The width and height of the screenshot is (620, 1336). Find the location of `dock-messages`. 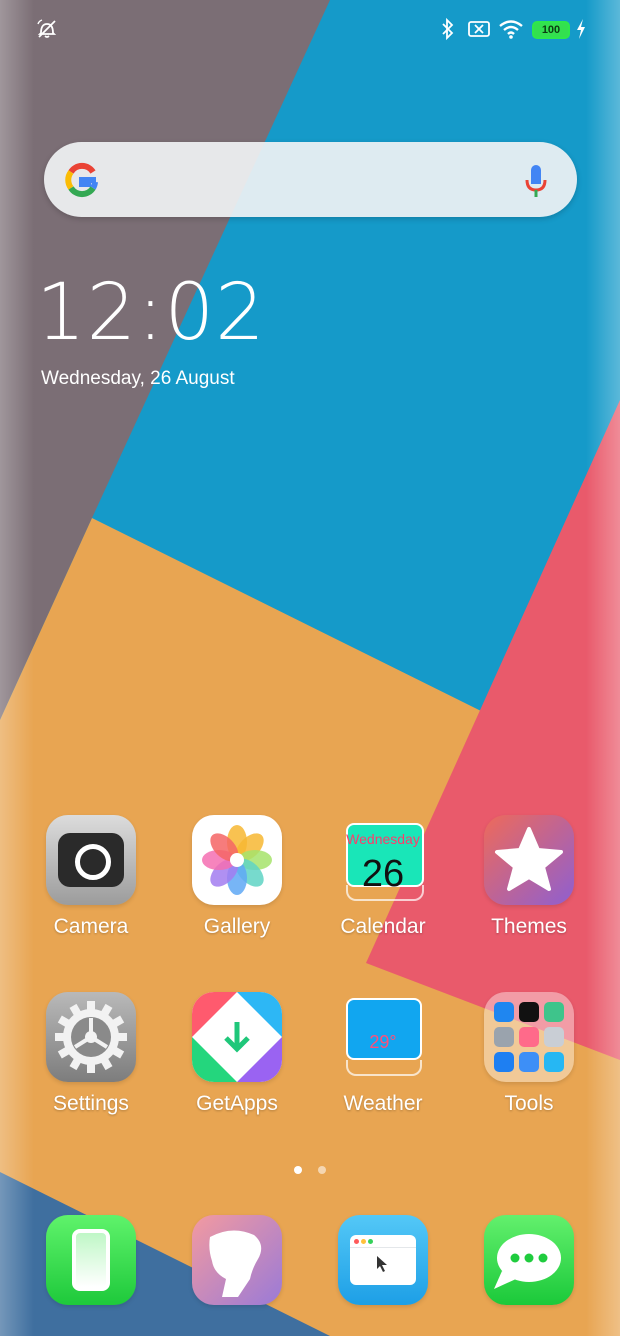

dock-messages is located at coordinates (529, 1260).